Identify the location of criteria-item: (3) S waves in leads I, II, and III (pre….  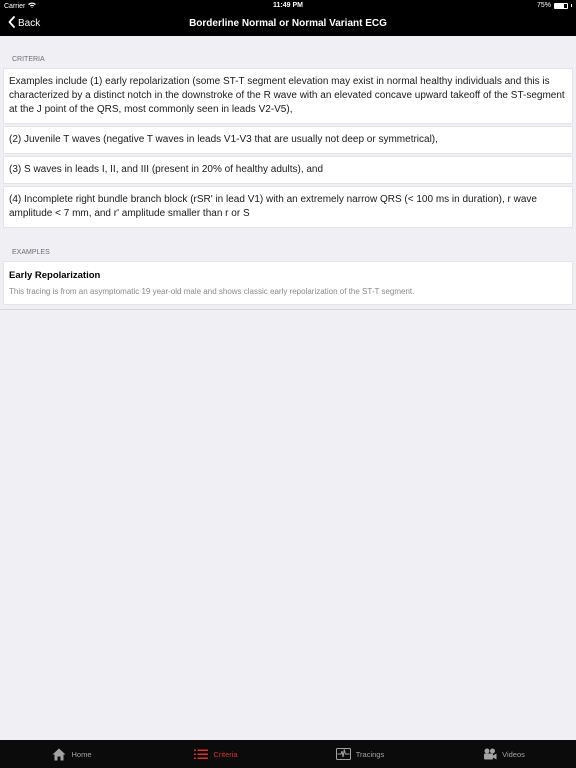
(288, 170).